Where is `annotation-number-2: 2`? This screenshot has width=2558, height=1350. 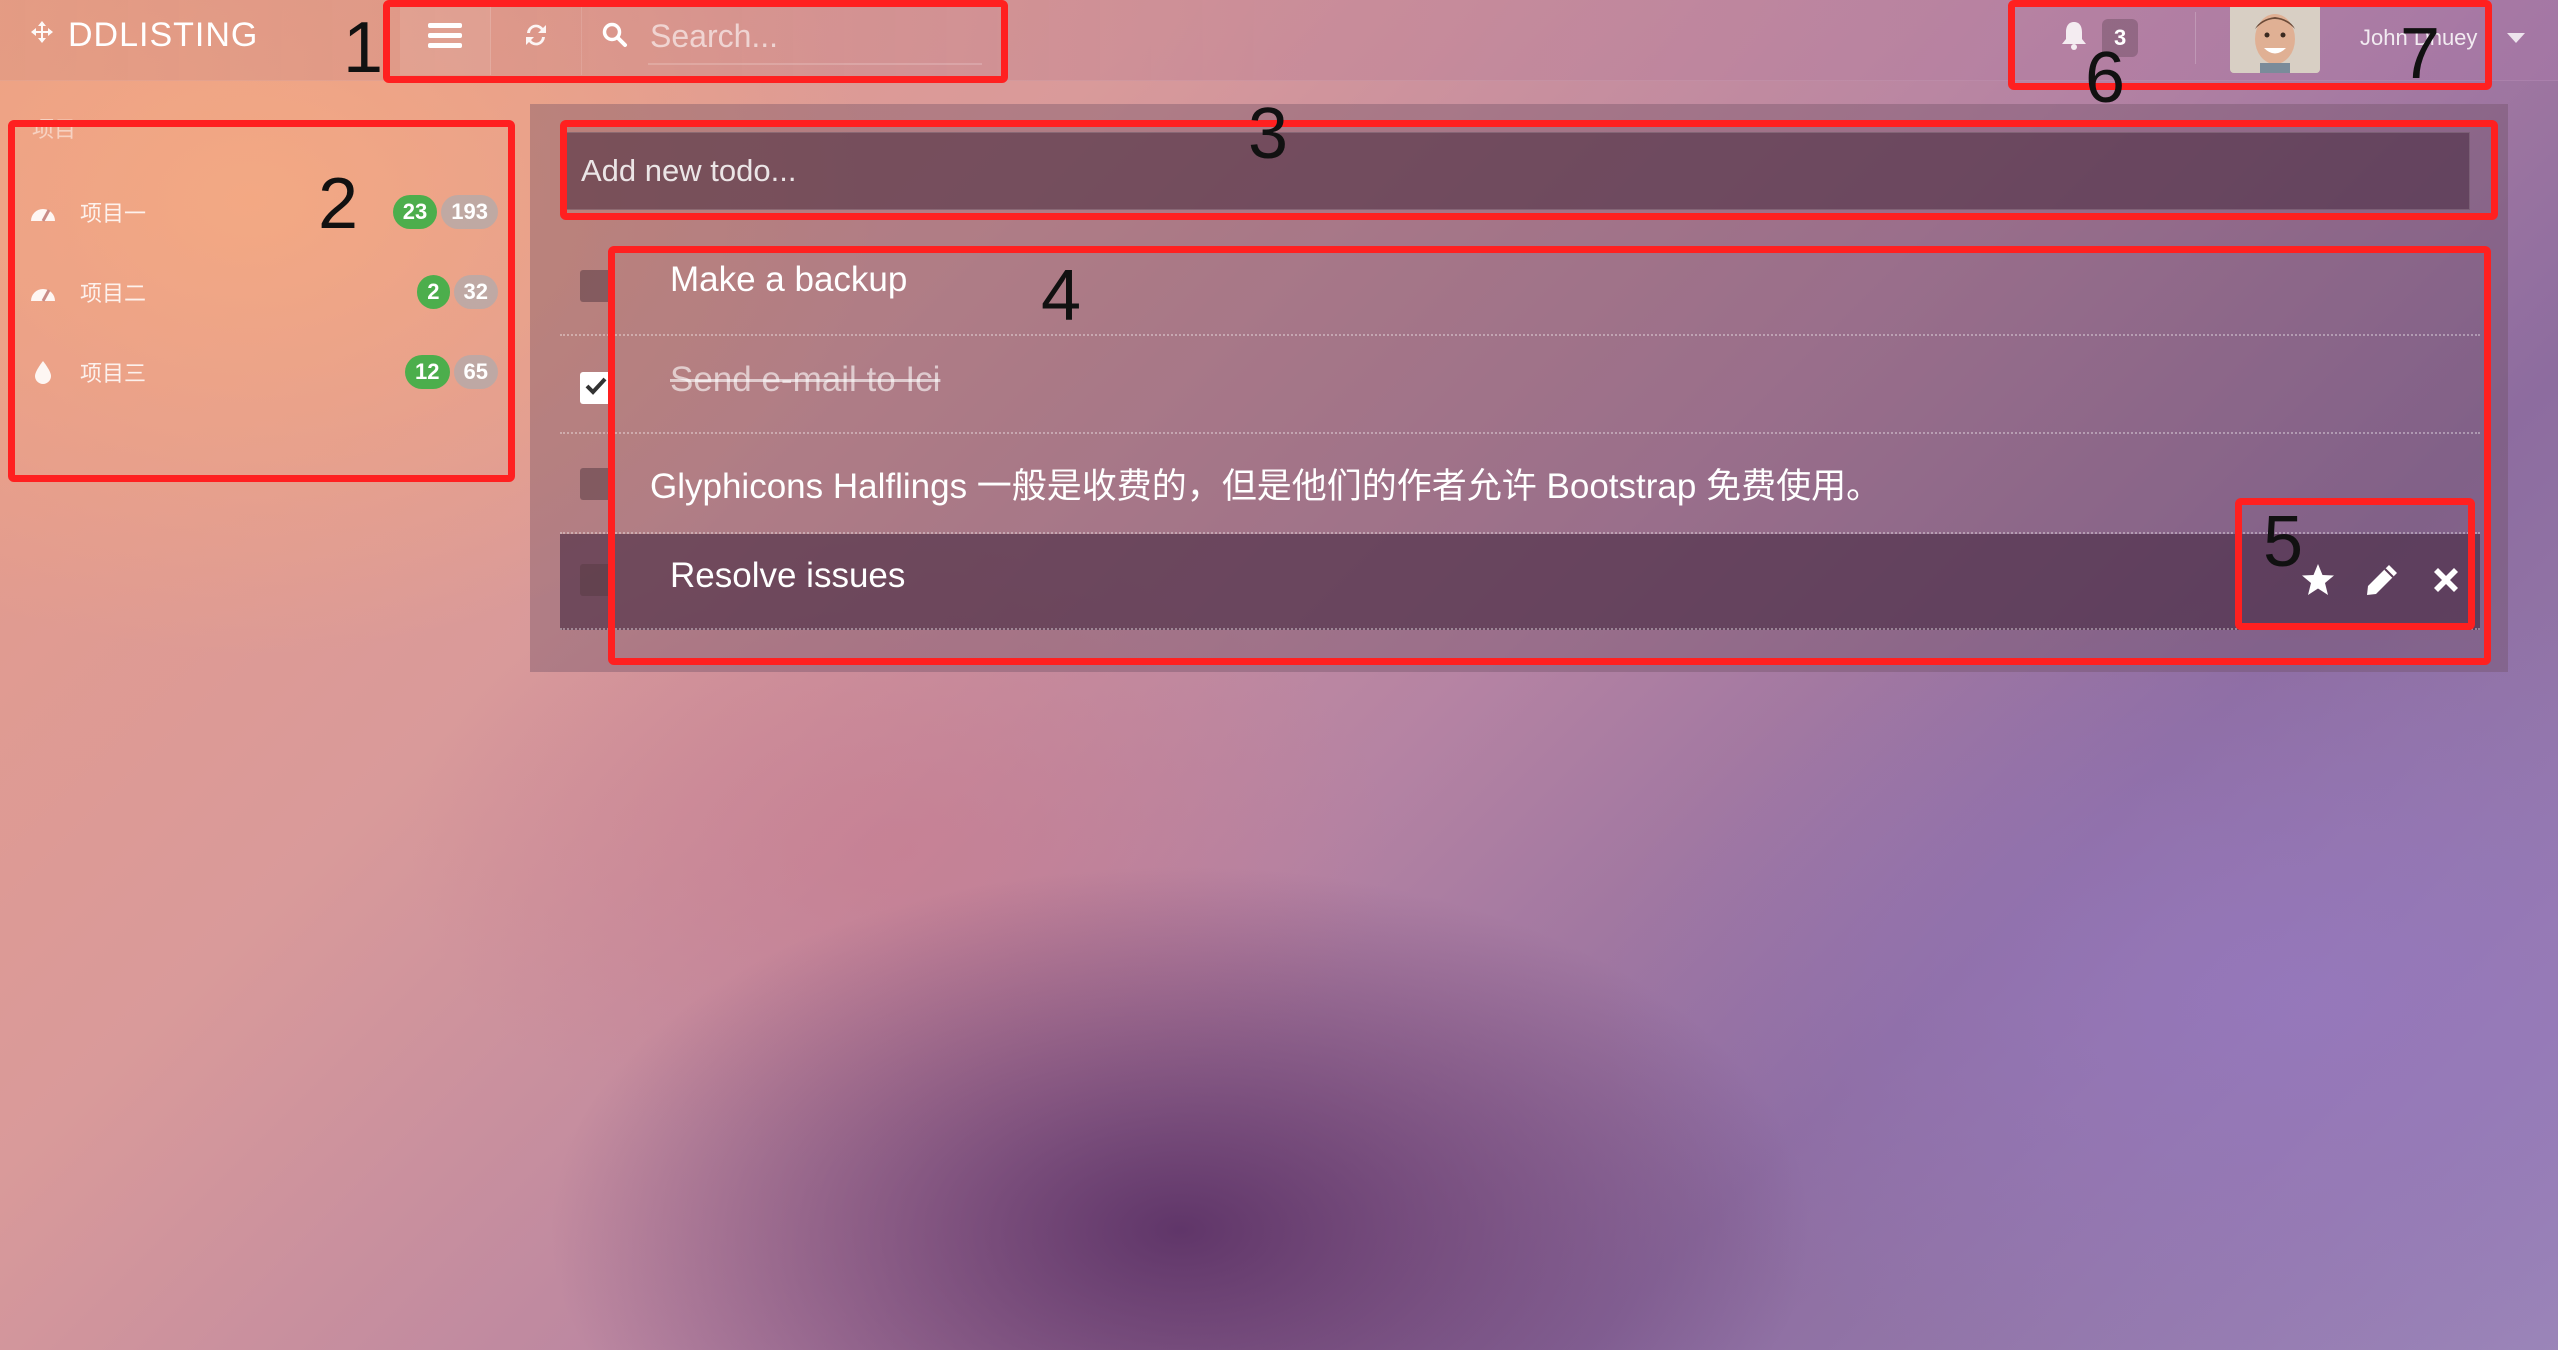
annotation-number-2: 2 is located at coordinates (338, 204).